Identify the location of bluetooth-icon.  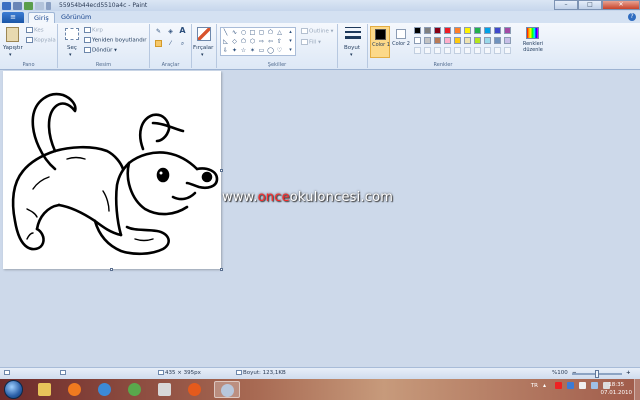
(570, 385).